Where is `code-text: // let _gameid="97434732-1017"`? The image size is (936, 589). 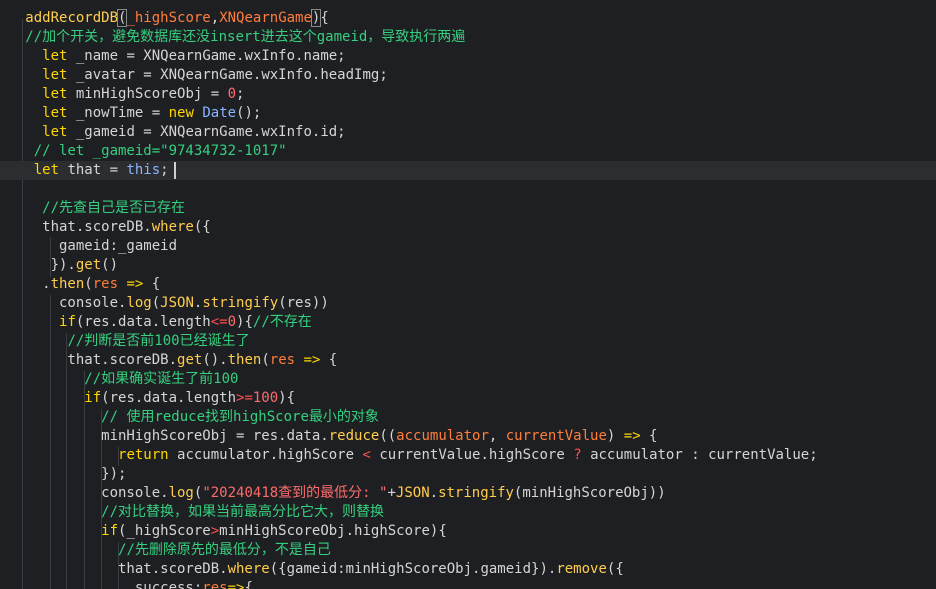
code-text: // let _gameid="97434732-1017" is located at coordinates (160, 151).